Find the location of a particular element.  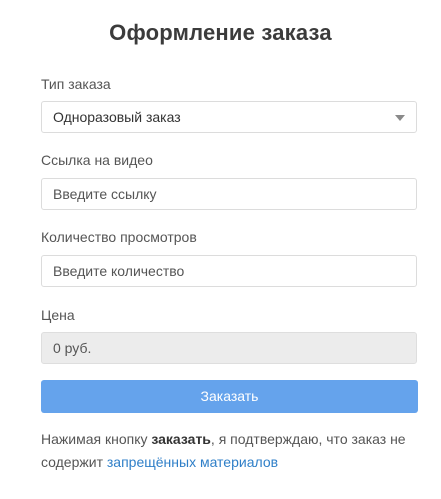

order-type-select: Одноразовый заказ is located at coordinates (229, 117).